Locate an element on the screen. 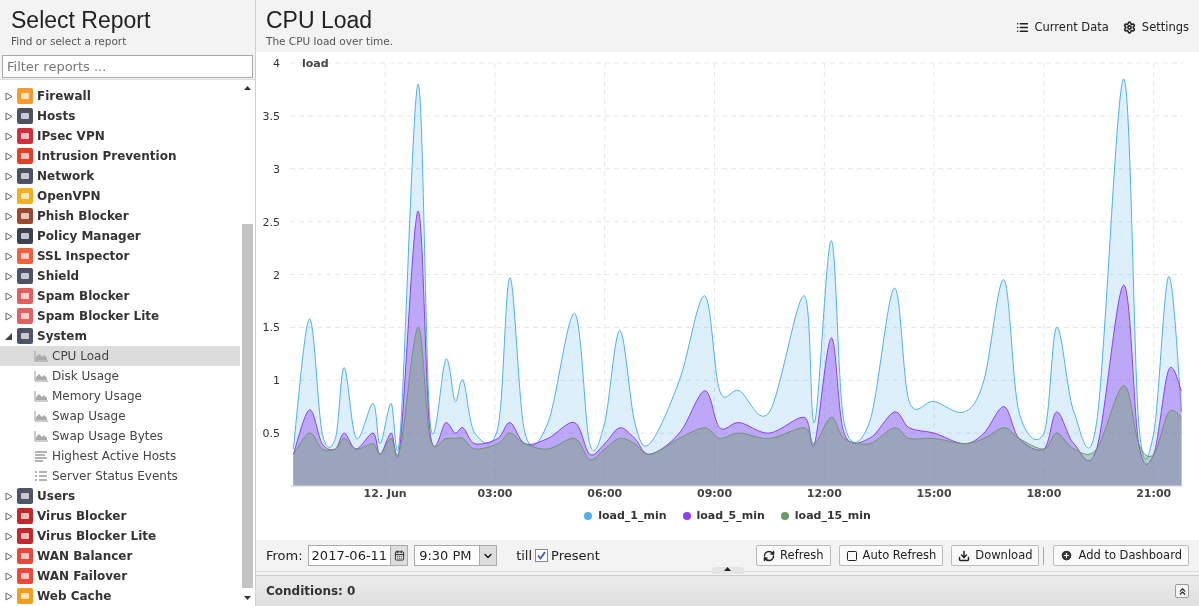  tree-item: WAN Failover is located at coordinates (82, 576).